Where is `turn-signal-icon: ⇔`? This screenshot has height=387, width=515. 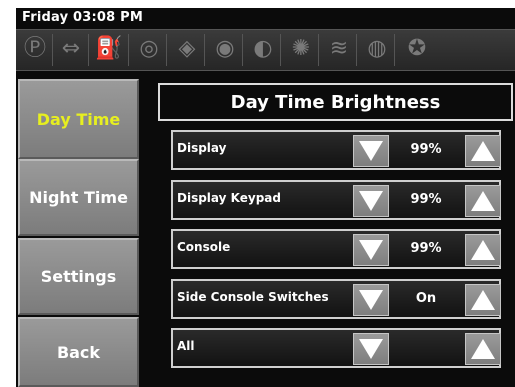
turn-signal-icon: ⇔ is located at coordinates (71, 48).